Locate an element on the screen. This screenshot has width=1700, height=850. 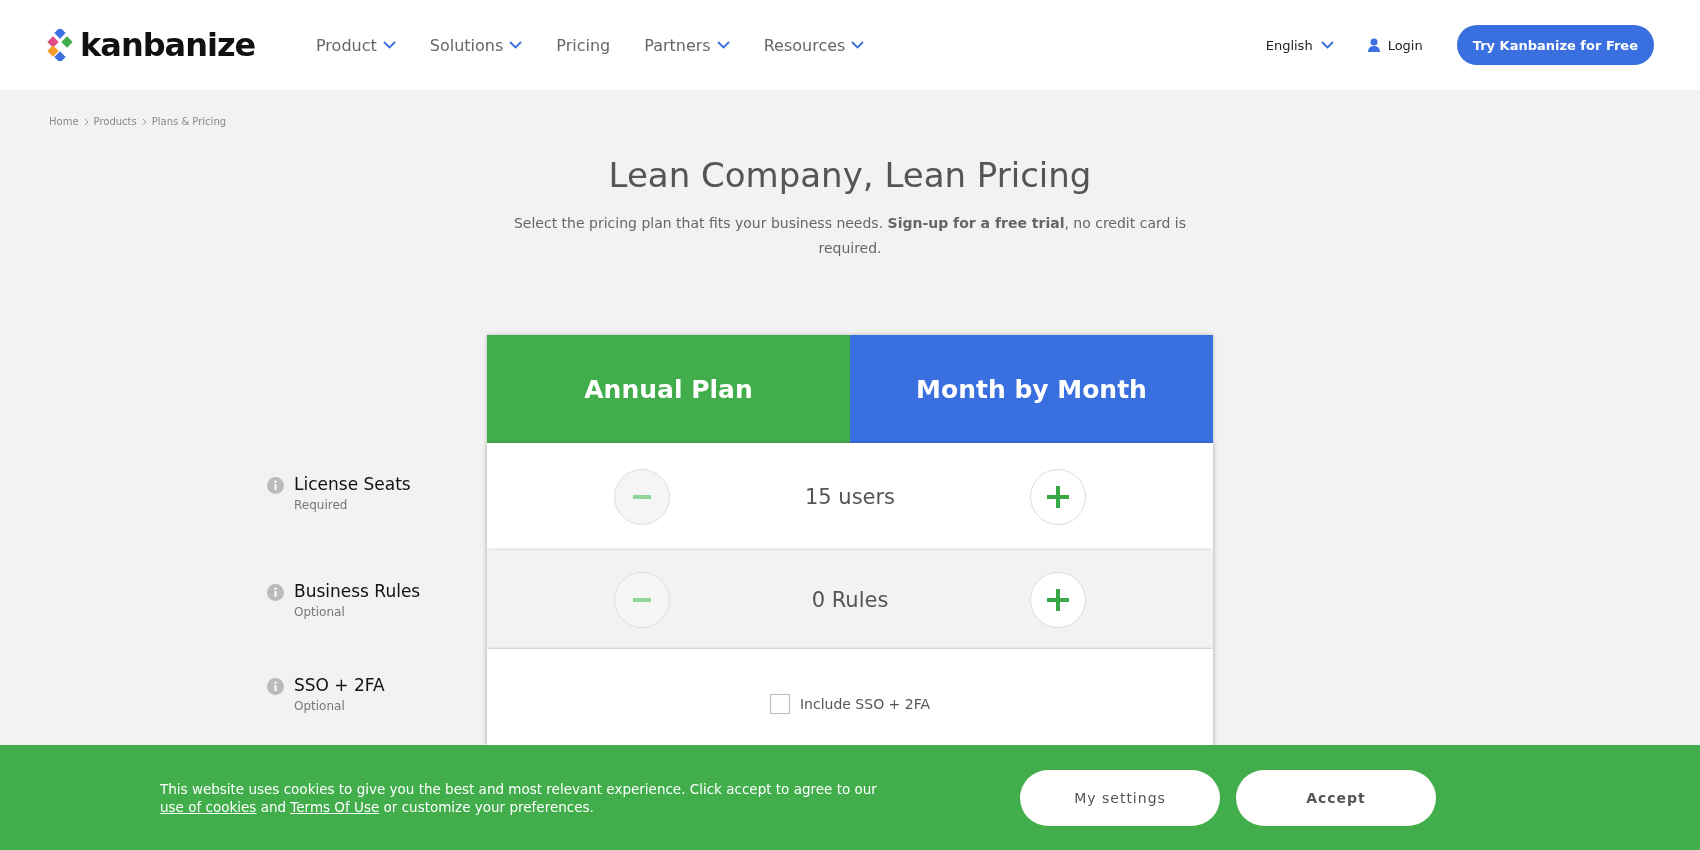
user-icon is located at coordinates (1373, 45).